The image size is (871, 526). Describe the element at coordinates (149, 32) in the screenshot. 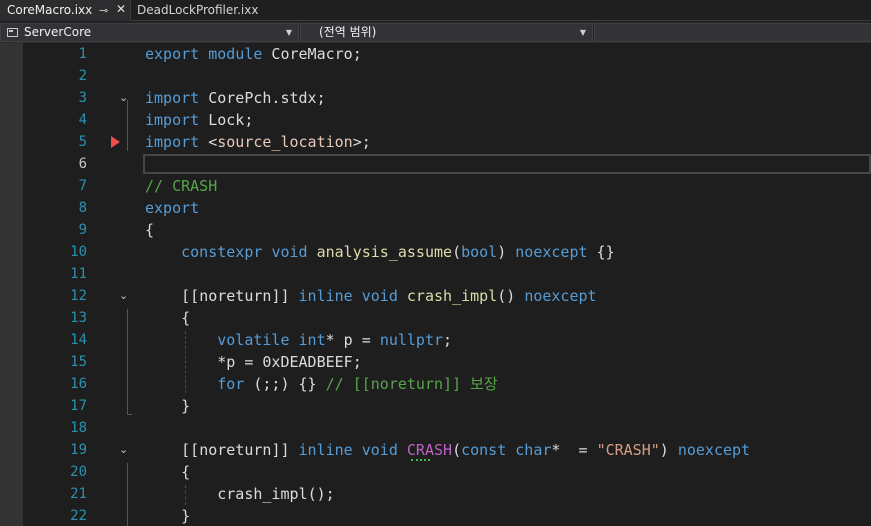

I see `project-dropdown: ServerCore ▼` at that location.